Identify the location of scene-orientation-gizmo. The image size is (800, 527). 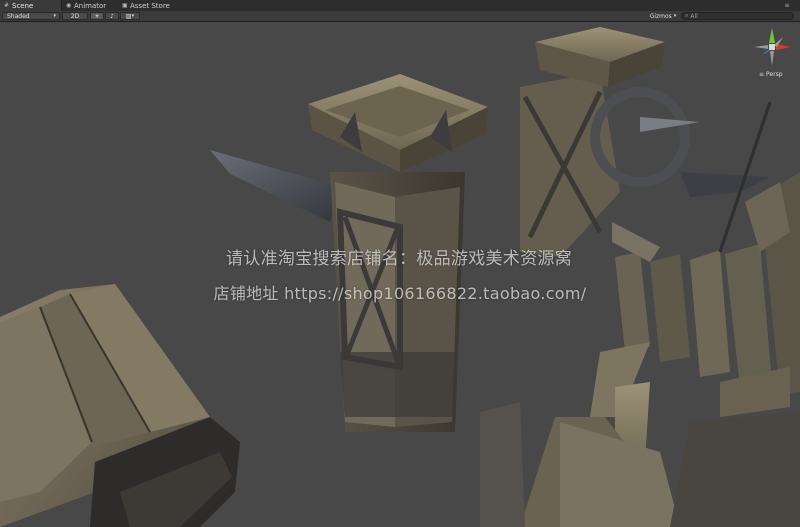
(772, 47).